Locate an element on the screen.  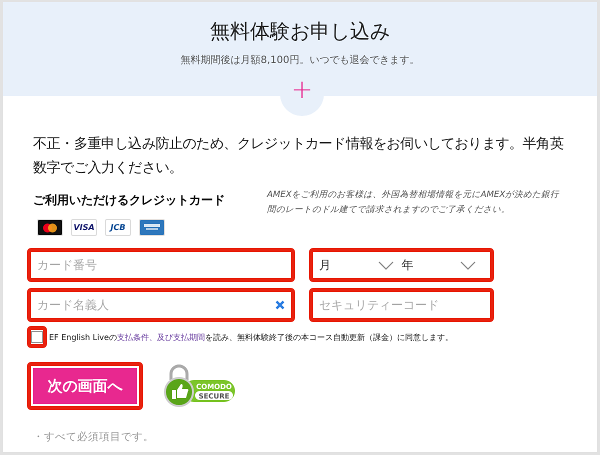
clear-icon is located at coordinates (280, 305).